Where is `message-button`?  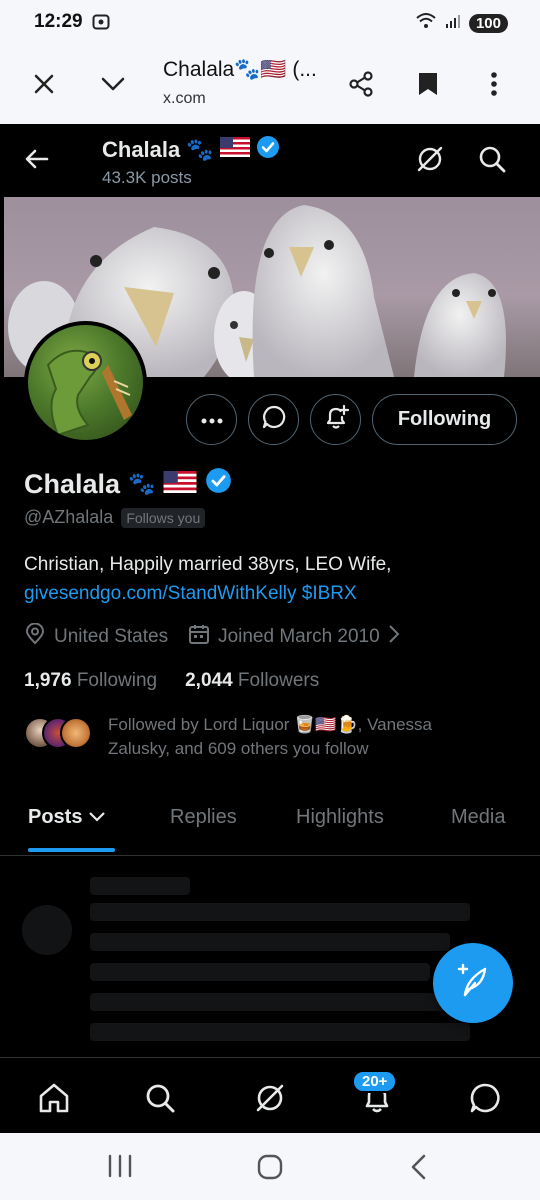 message-button is located at coordinates (273, 419).